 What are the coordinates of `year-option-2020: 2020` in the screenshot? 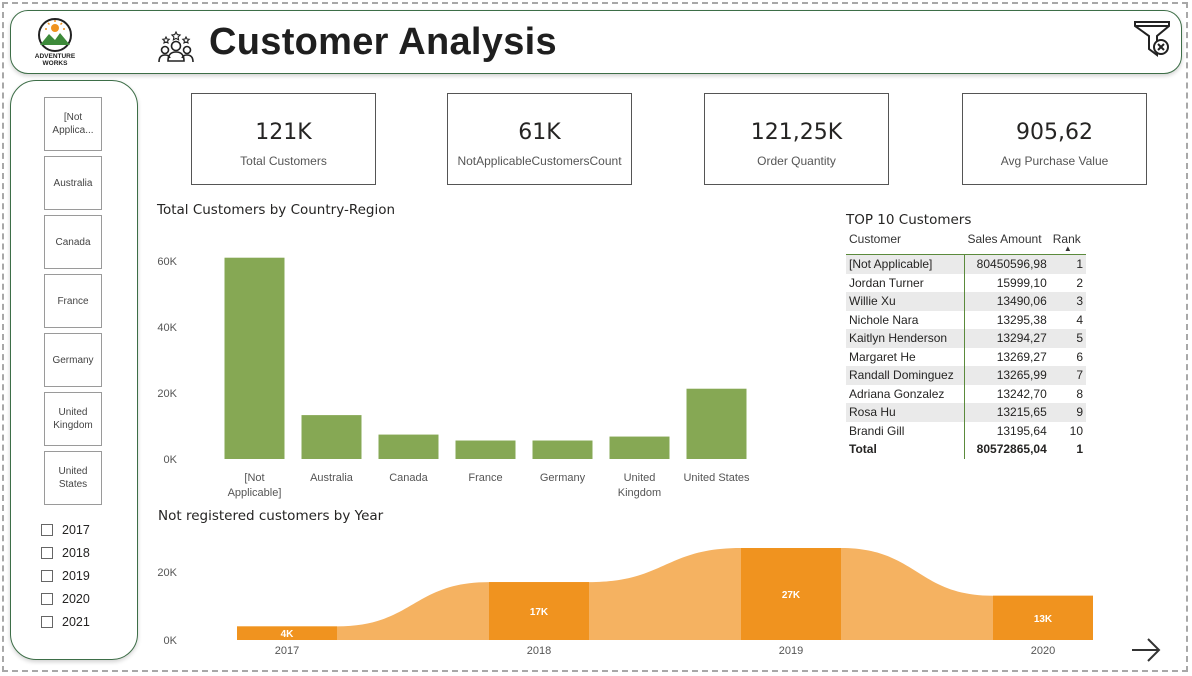 It's located at (65, 599).